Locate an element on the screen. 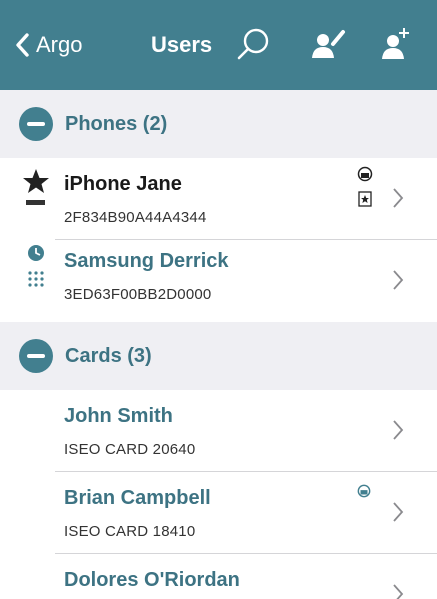 The image size is (437, 599). back-button-label: Argo is located at coordinates (59, 44).